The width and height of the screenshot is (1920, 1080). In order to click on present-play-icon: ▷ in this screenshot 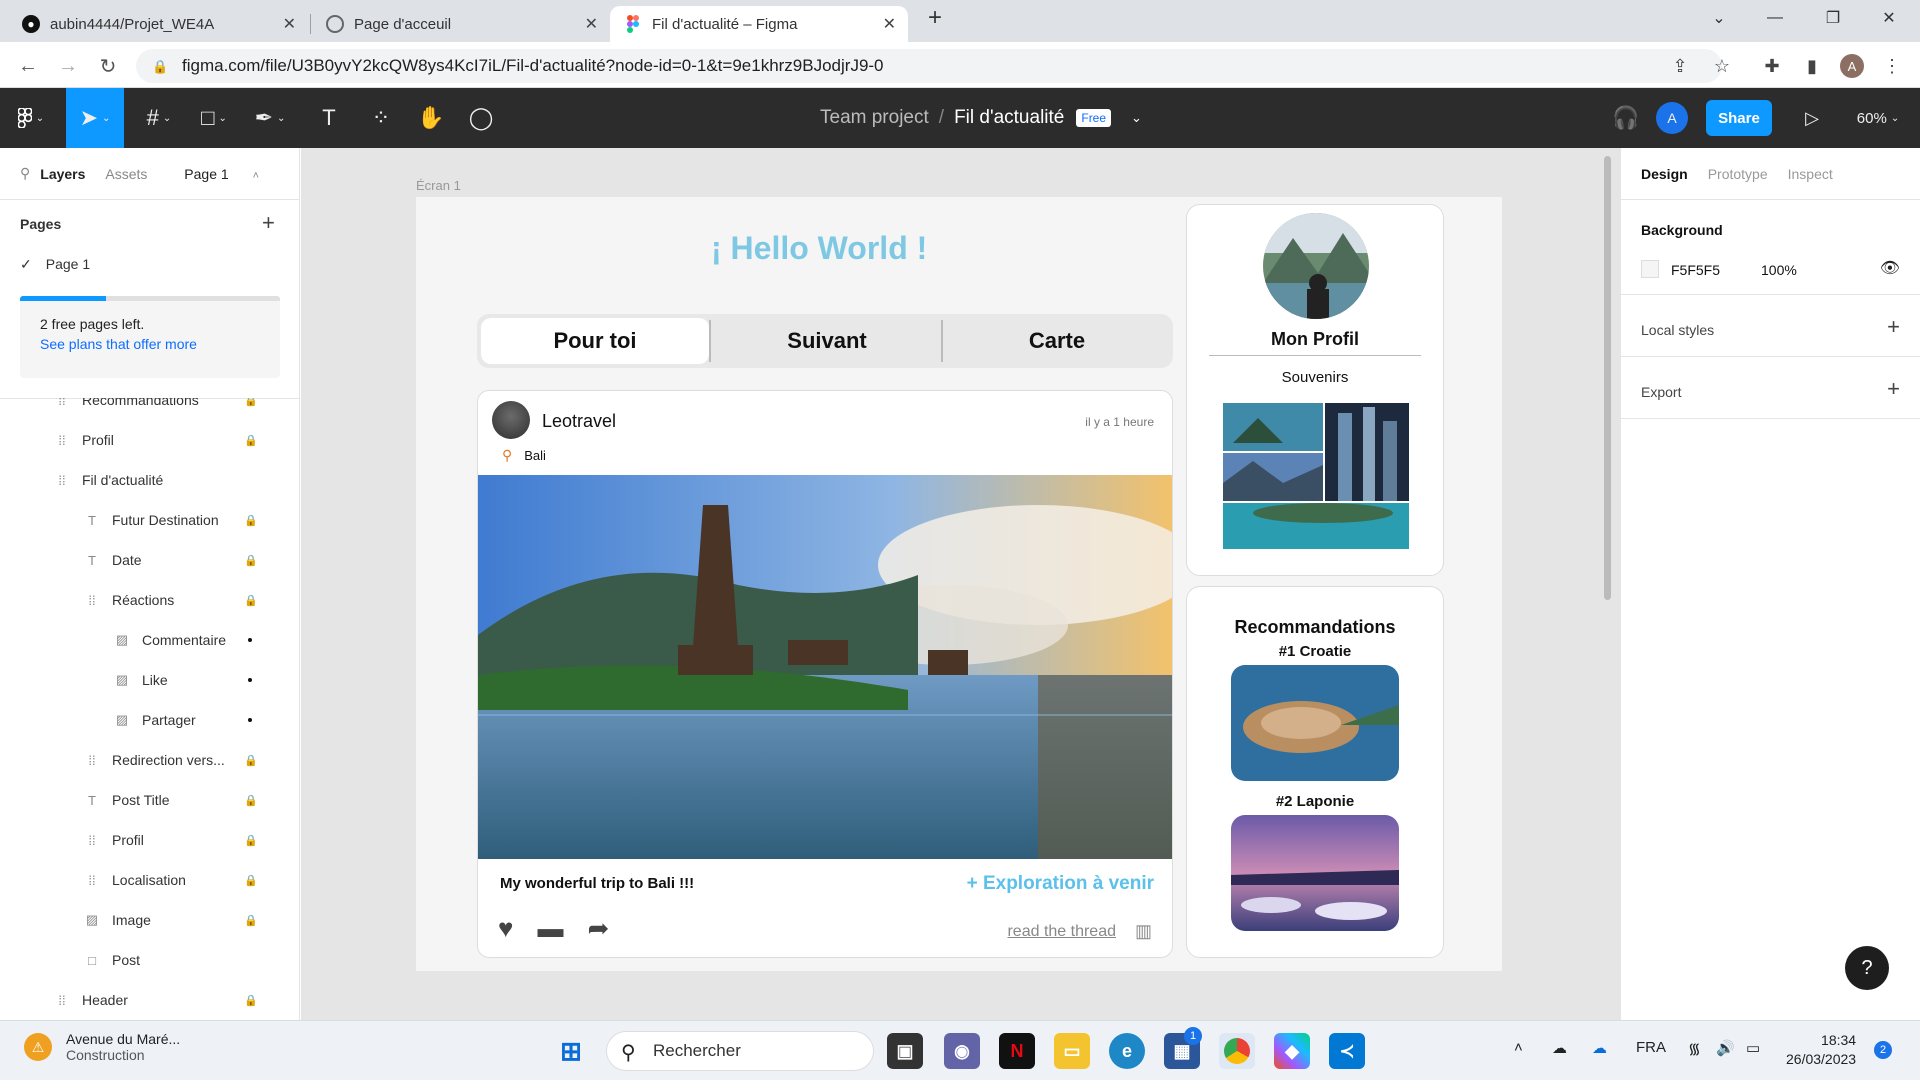, I will do `click(1812, 118)`.